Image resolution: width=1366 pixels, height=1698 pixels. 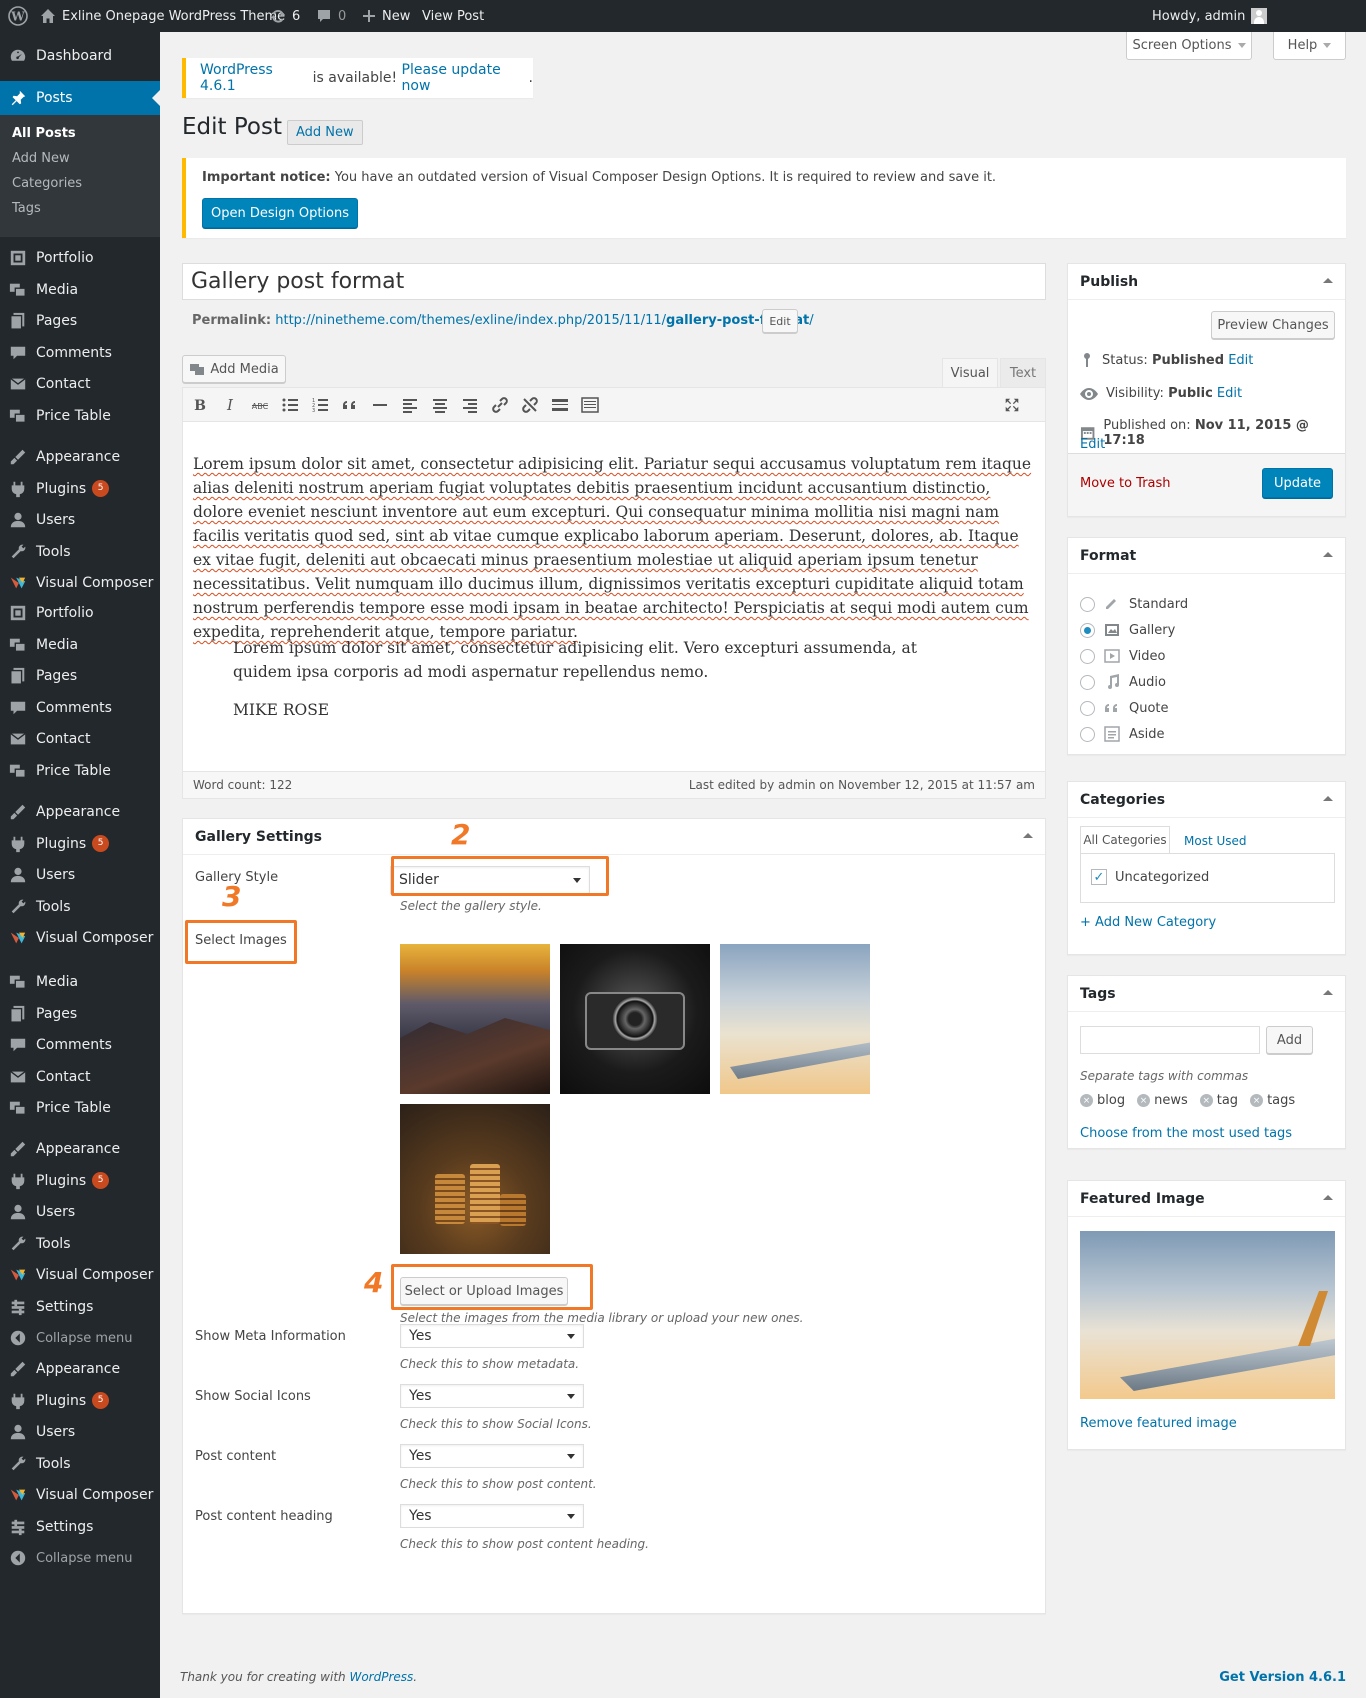 What do you see at coordinates (1134, 604) in the screenshot?
I see `format-option-standard: Standard` at bounding box center [1134, 604].